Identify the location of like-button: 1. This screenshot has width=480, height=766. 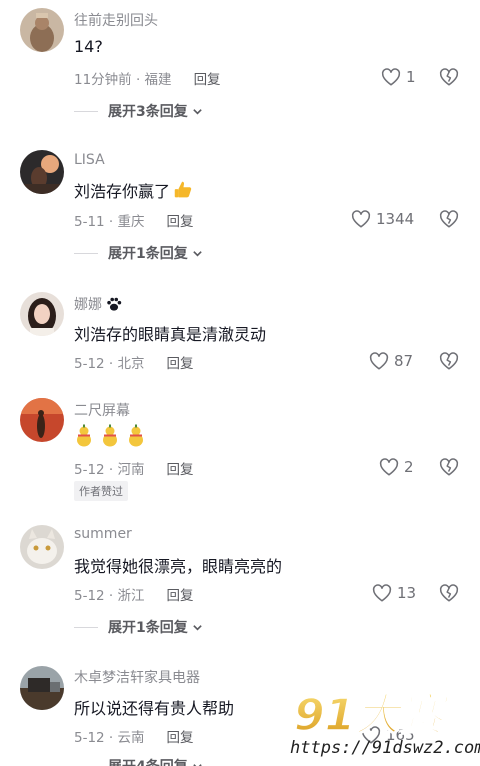
(398, 77).